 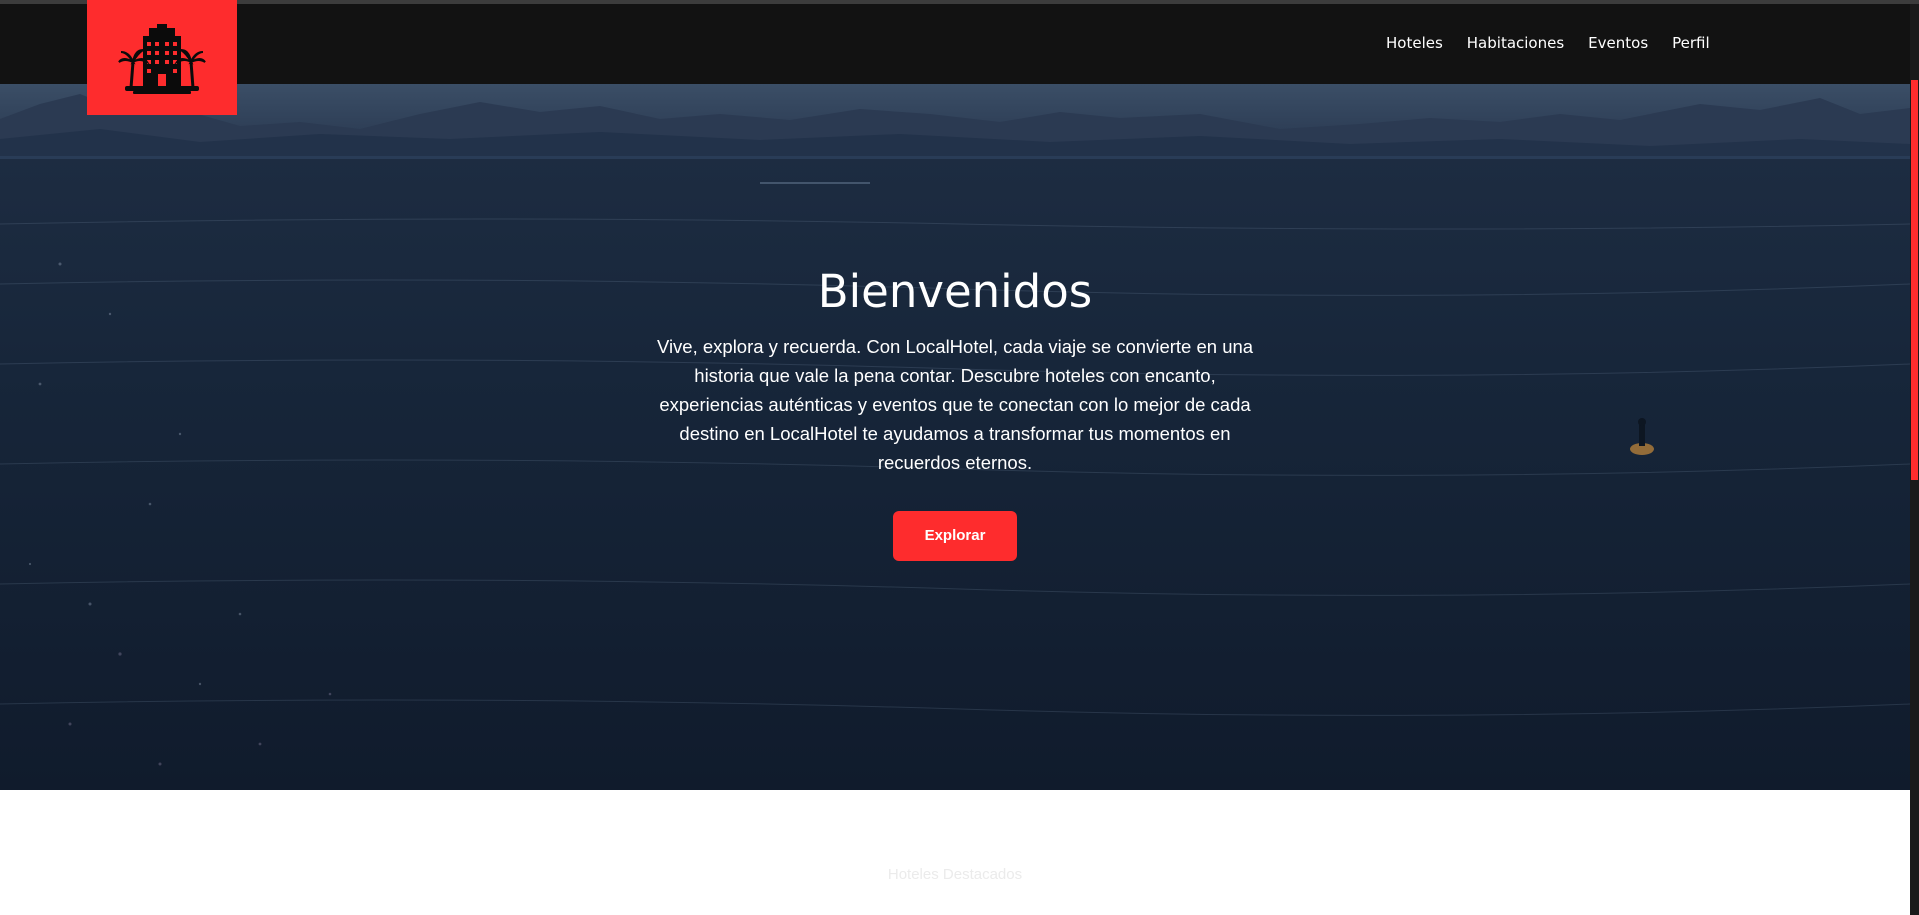 I want to click on scrollbar-thumb, so click(x=1914, y=280).